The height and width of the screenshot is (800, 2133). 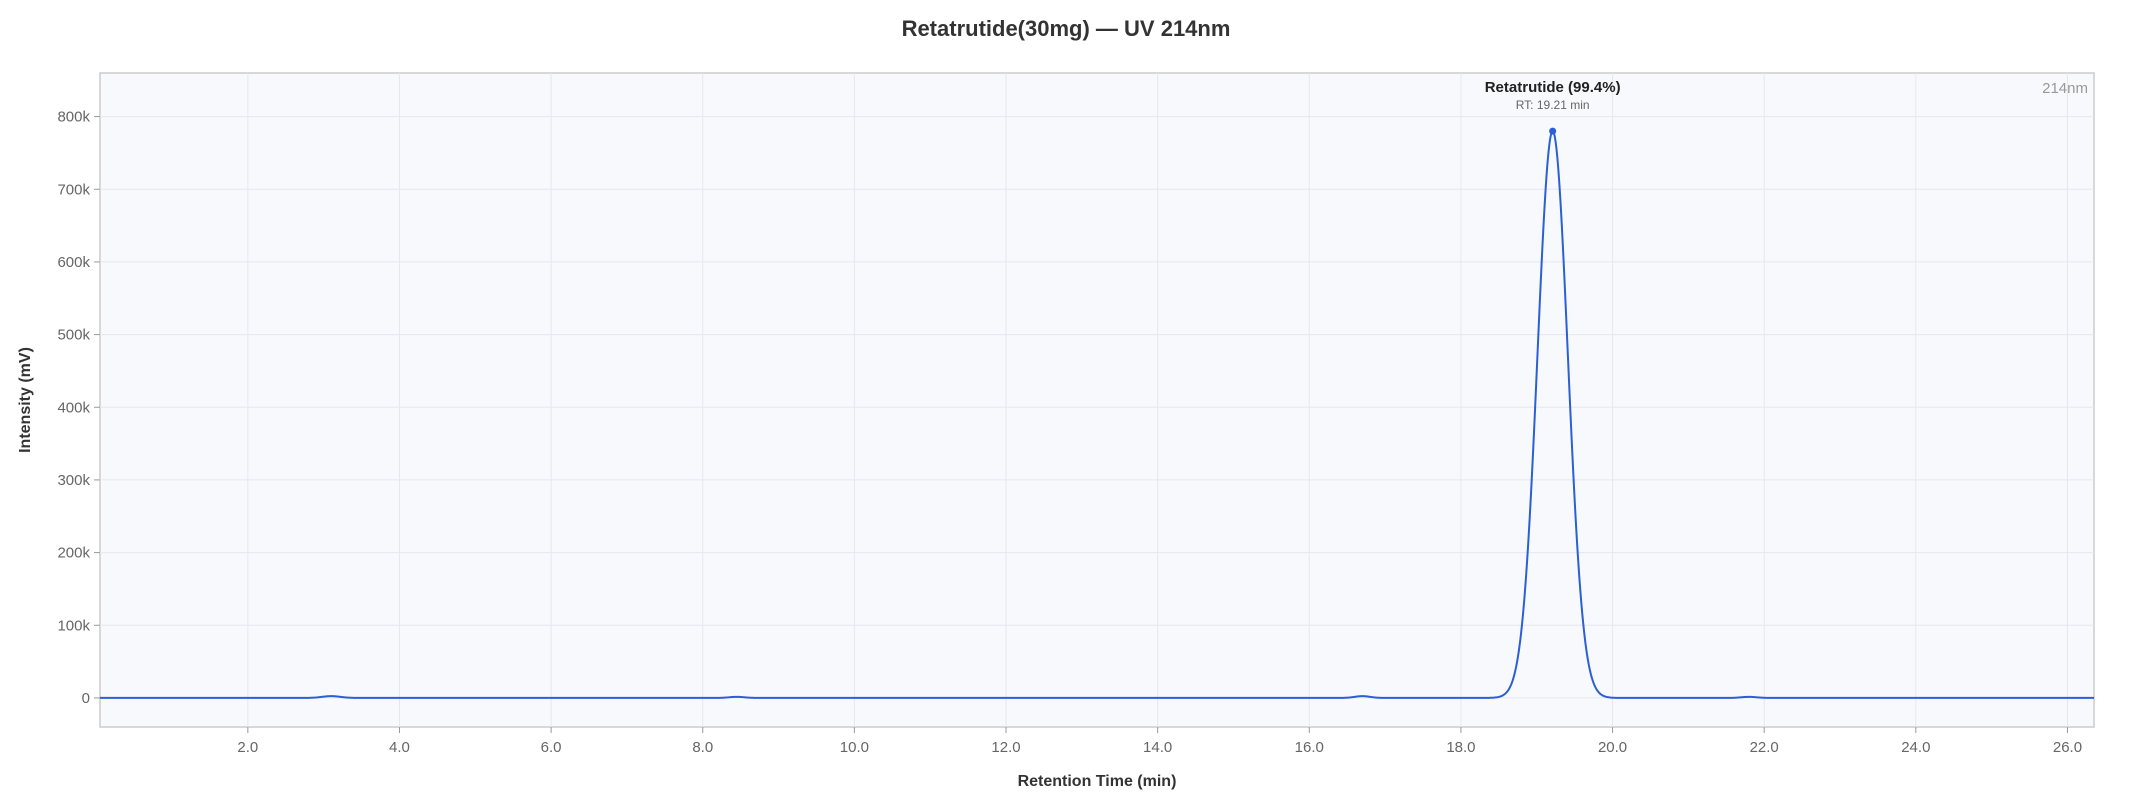 What do you see at coordinates (1097, 781) in the screenshot?
I see `x-axis-title: Retention Time (min)` at bounding box center [1097, 781].